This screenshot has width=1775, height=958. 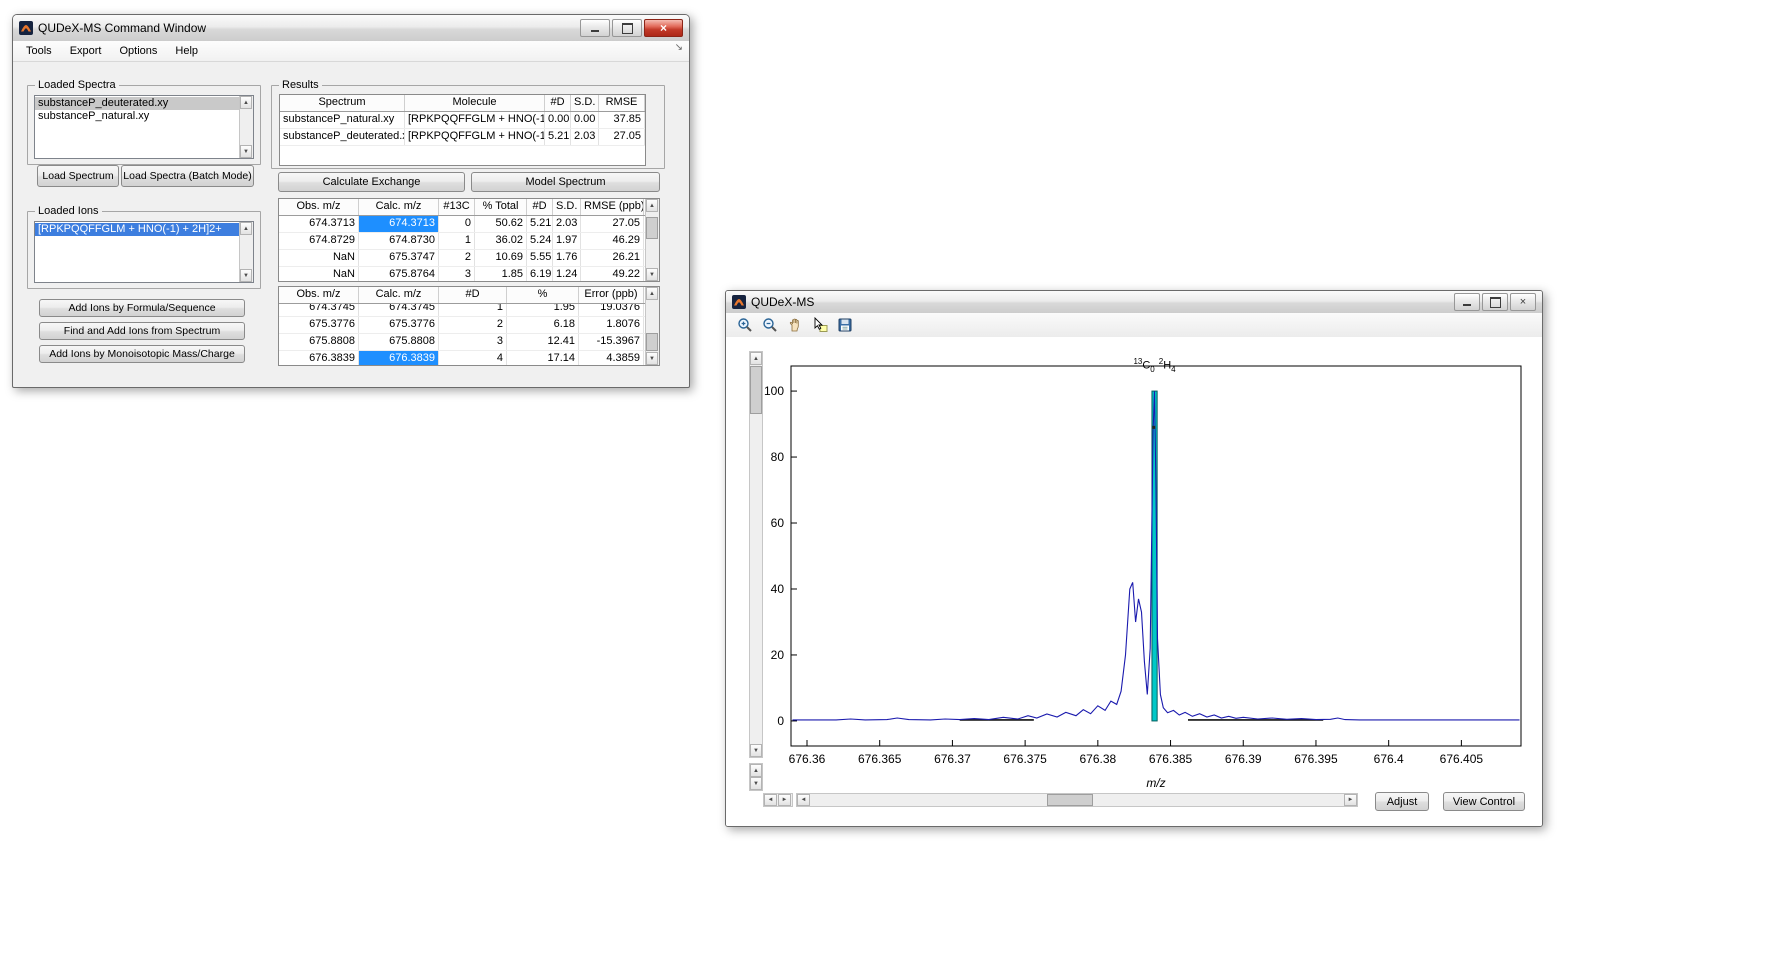 I want to click on table-cell: 675.3747, so click(x=399, y=258).